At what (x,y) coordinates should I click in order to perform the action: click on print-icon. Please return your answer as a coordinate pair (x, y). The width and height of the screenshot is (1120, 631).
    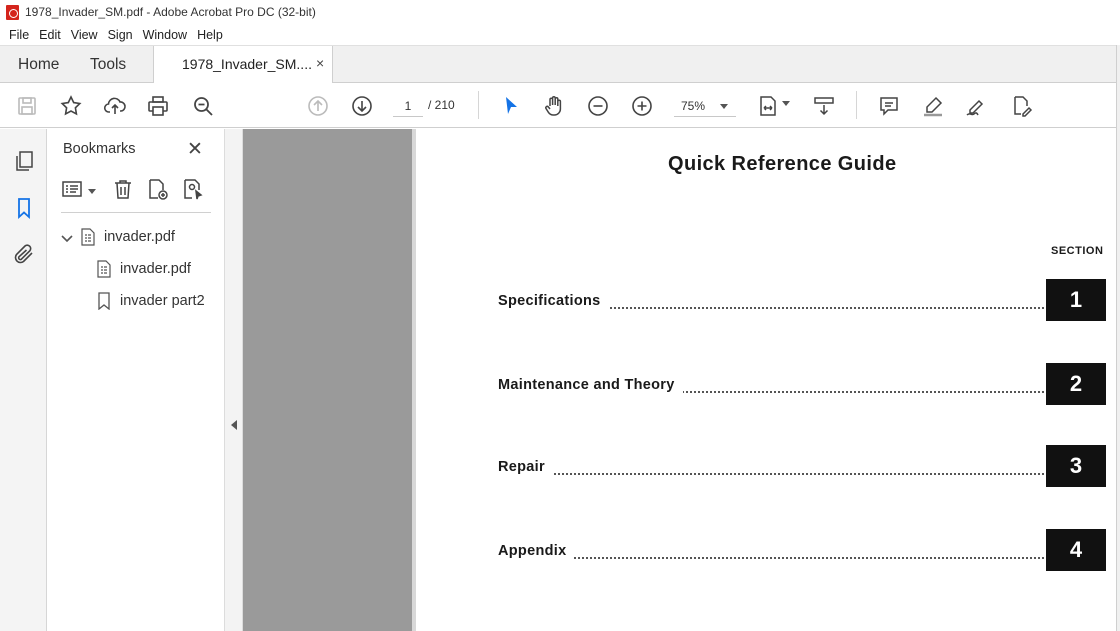
    Looking at the image, I should click on (158, 106).